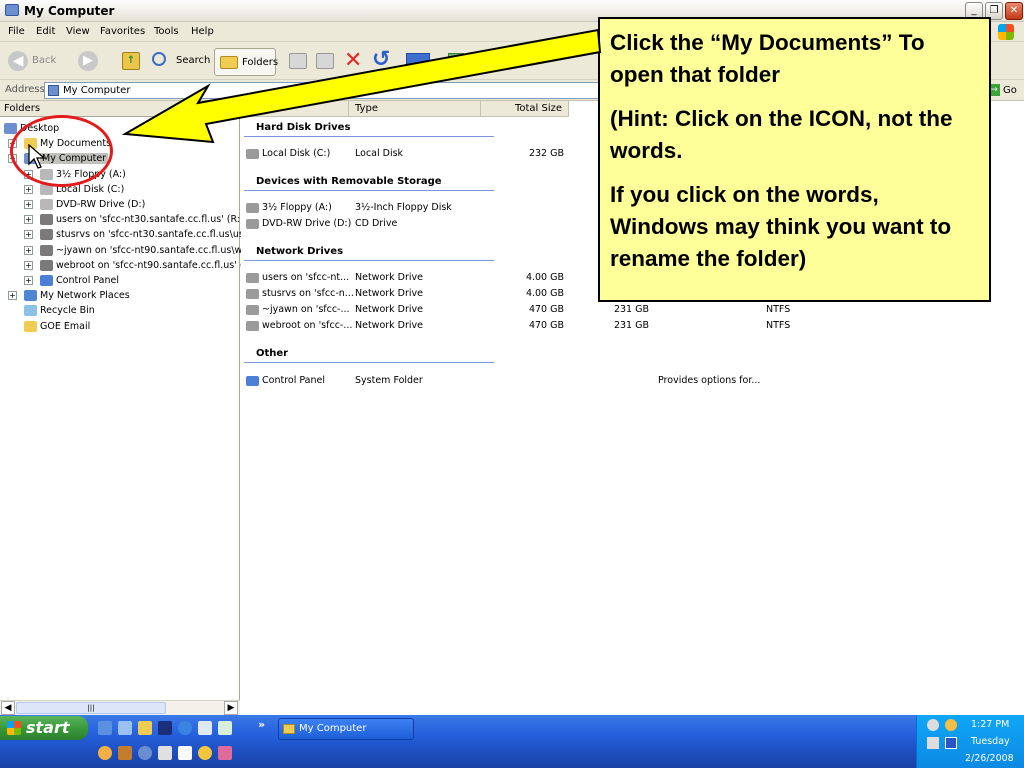 The height and width of the screenshot is (768, 1024). What do you see at coordinates (44, 728) in the screenshot?
I see `start-button: start` at bounding box center [44, 728].